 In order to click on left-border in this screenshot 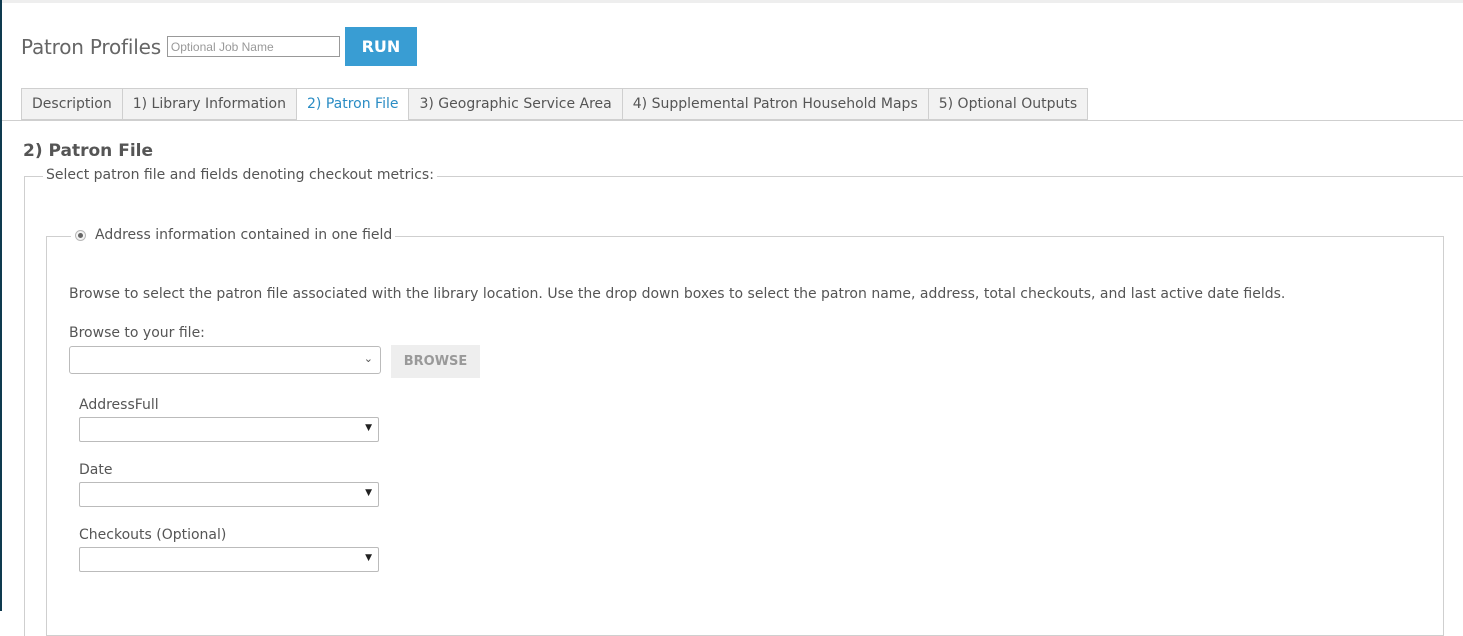, I will do `click(1, 305)`.